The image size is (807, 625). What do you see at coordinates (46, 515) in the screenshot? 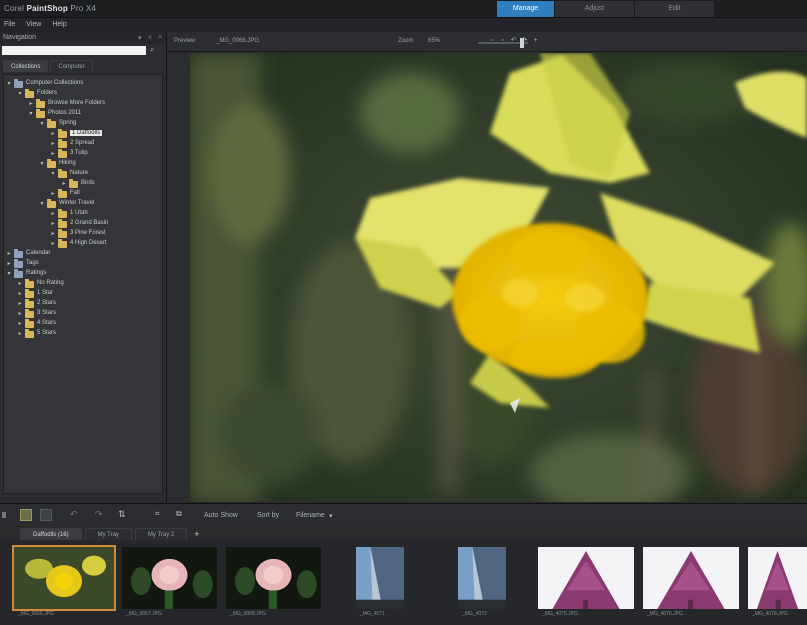
I see `details-view-button` at bounding box center [46, 515].